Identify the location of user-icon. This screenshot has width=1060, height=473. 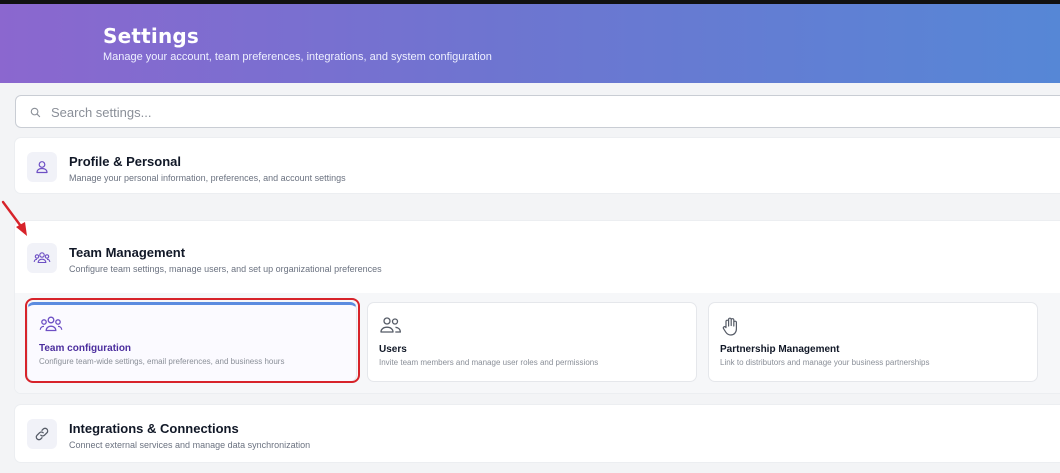
(42, 167).